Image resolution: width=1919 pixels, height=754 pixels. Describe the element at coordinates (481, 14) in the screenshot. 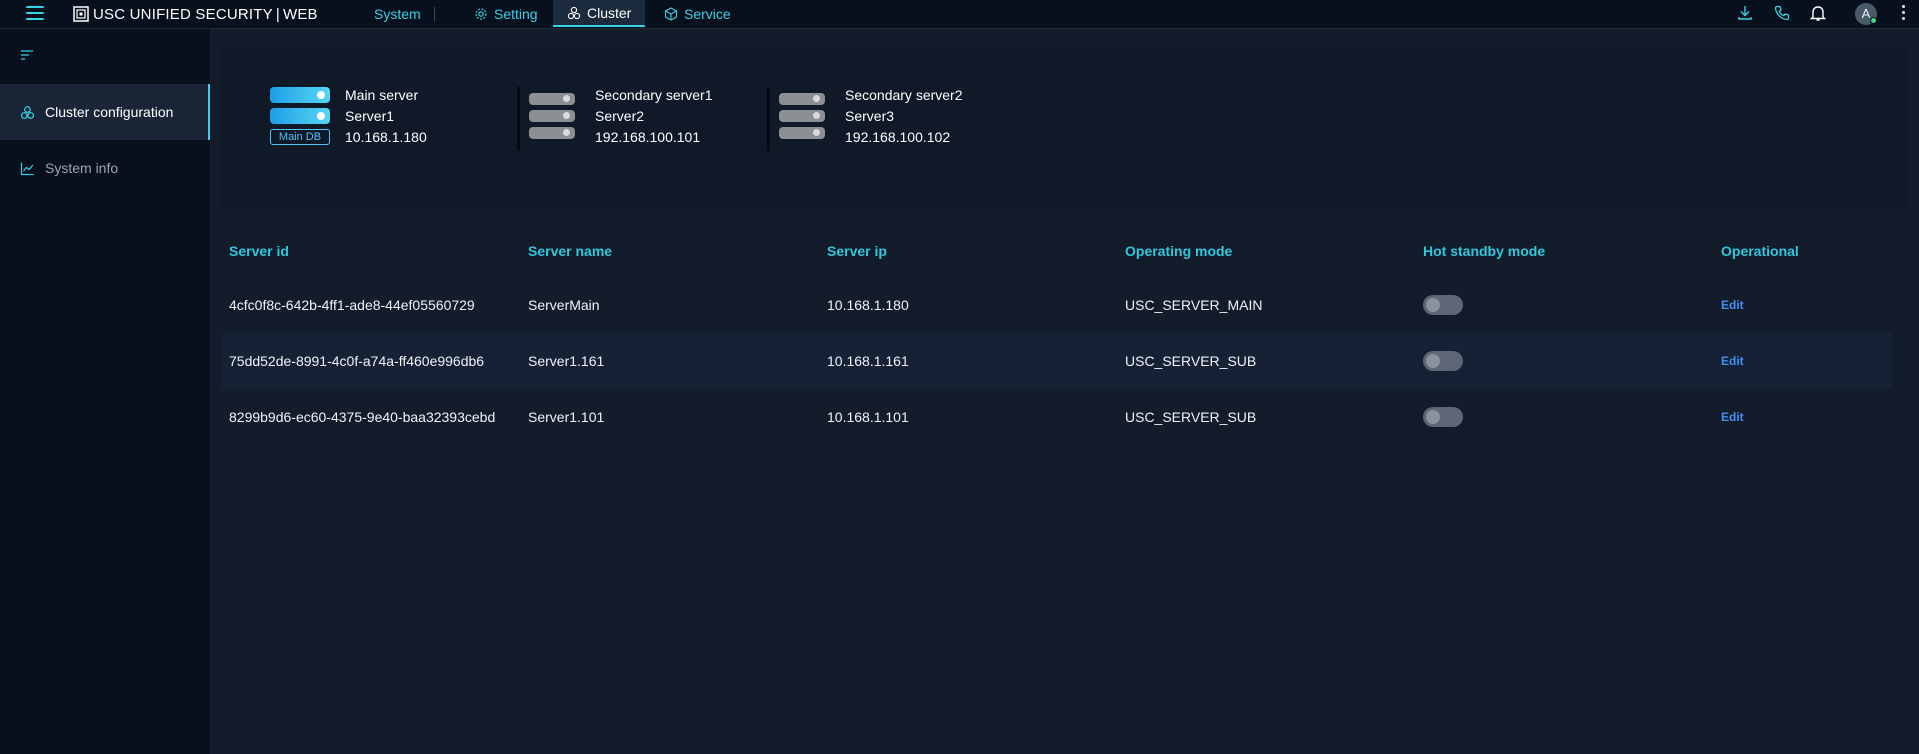

I see `gear-icon` at that location.